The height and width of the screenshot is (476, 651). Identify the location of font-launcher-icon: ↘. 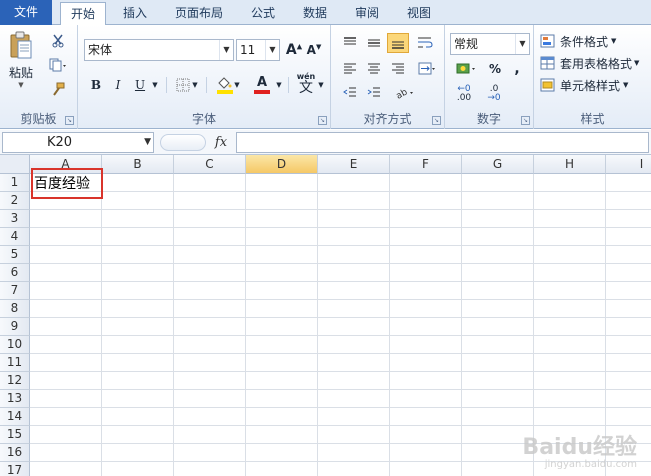
(322, 120).